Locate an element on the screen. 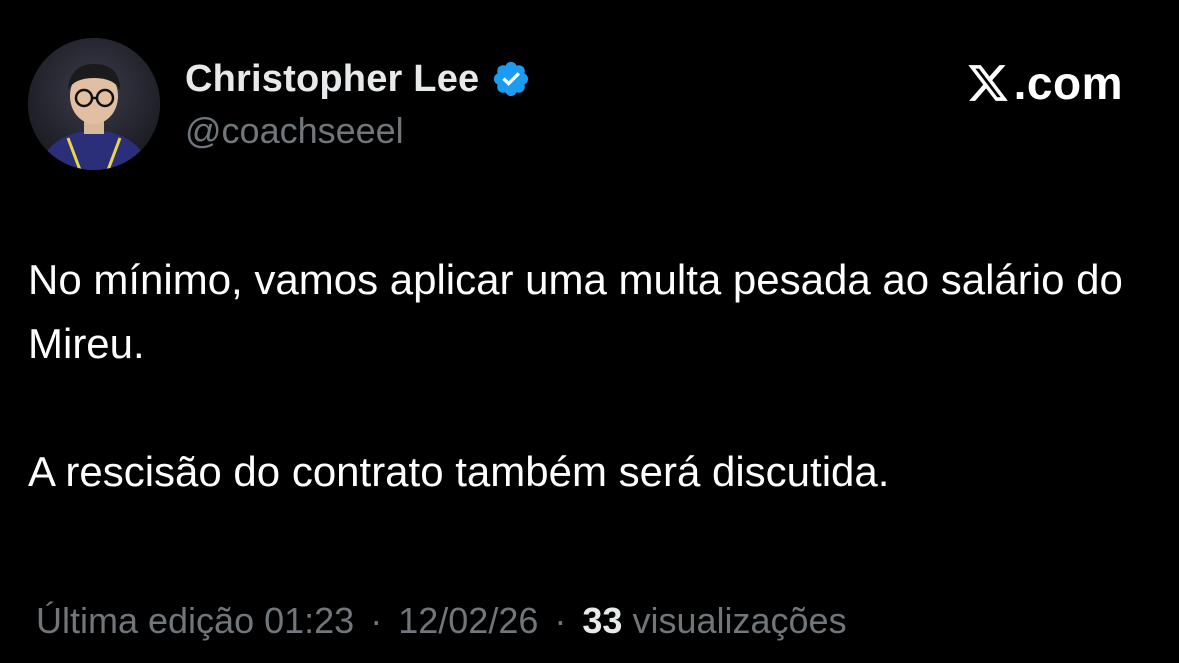 The image size is (1179, 663). author-name-row: Christopher Lee is located at coordinates (358, 79).